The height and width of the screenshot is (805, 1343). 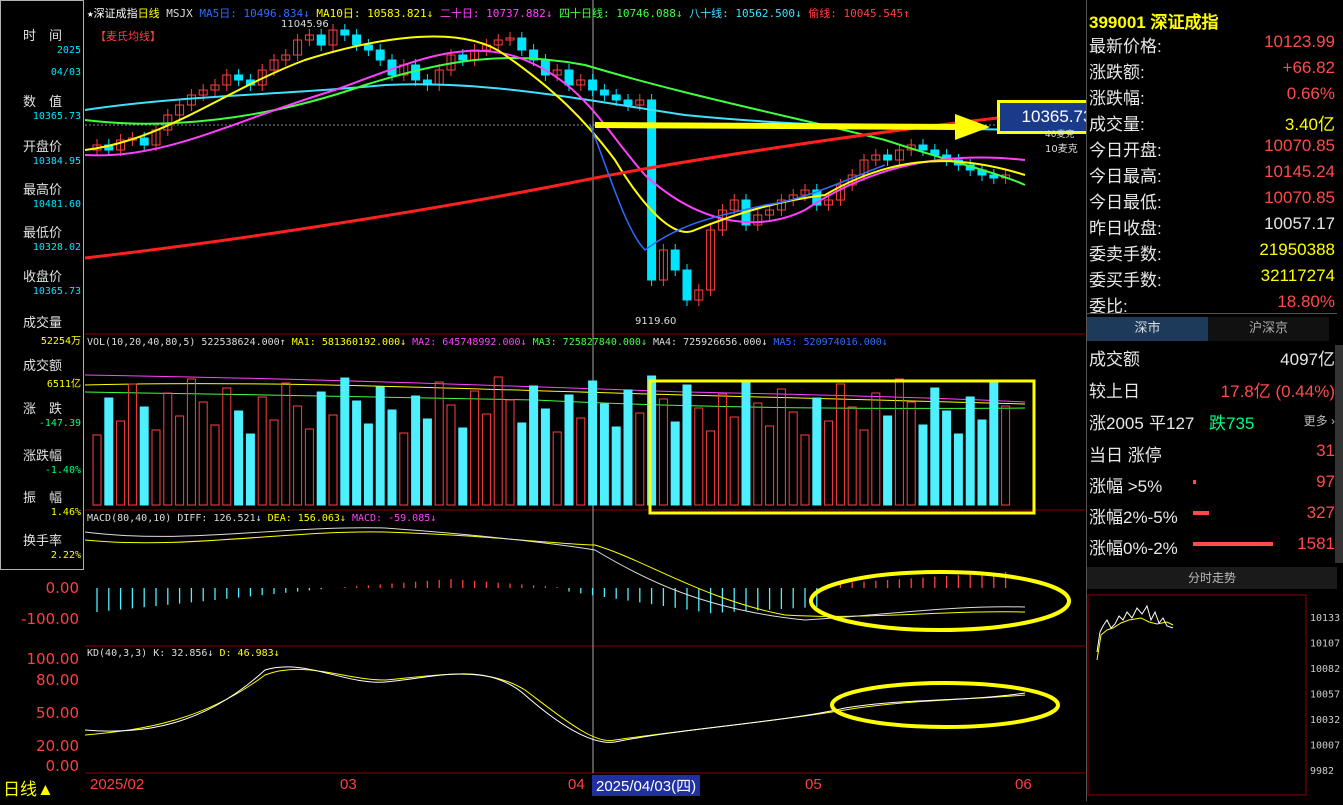 I want to click on quote-header: 399001 深证成指, so click(x=1153, y=20).